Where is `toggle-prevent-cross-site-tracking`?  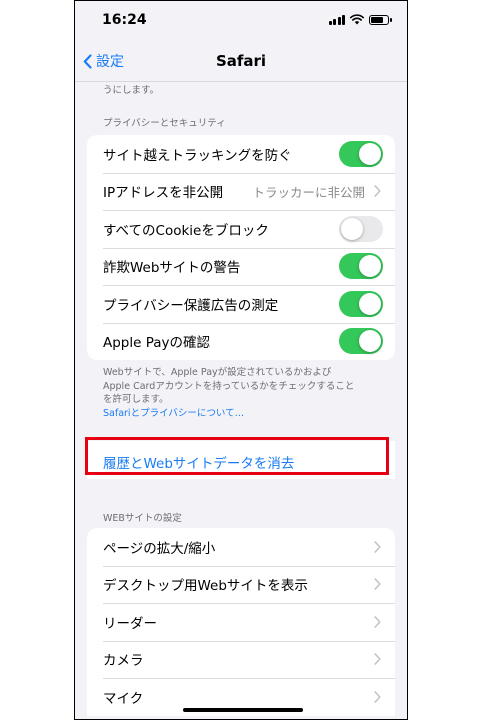 toggle-prevent-cross-site-tracking is located at coordinates (361, 153).